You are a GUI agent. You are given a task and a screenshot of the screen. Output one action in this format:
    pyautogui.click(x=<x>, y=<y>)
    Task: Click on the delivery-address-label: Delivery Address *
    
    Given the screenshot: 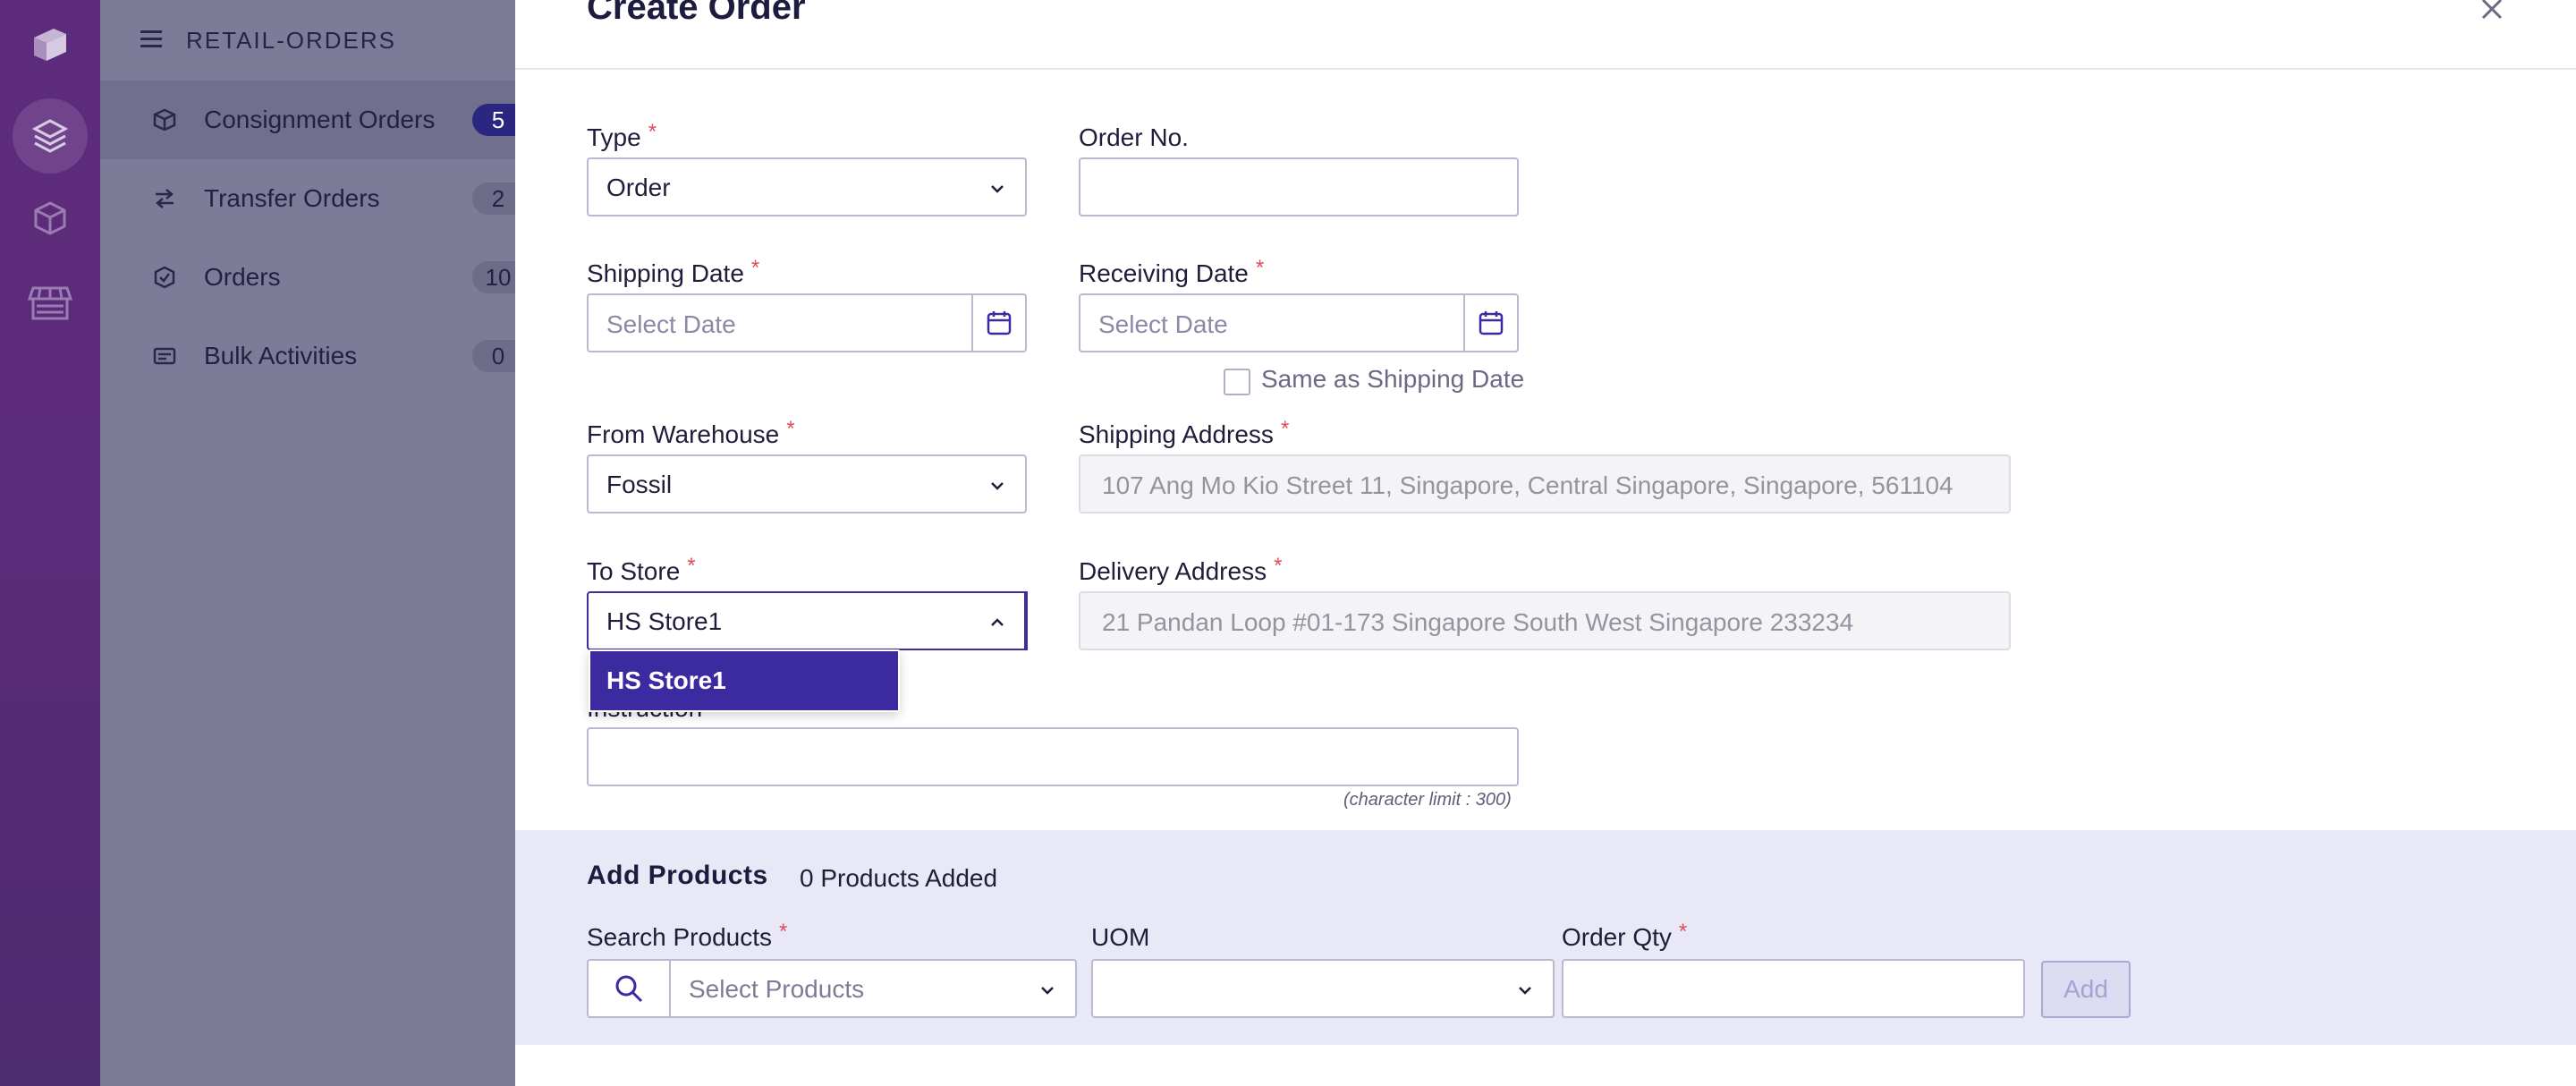 What is the action you would take?
    pyautogui.click(x=1181, y=569)
    